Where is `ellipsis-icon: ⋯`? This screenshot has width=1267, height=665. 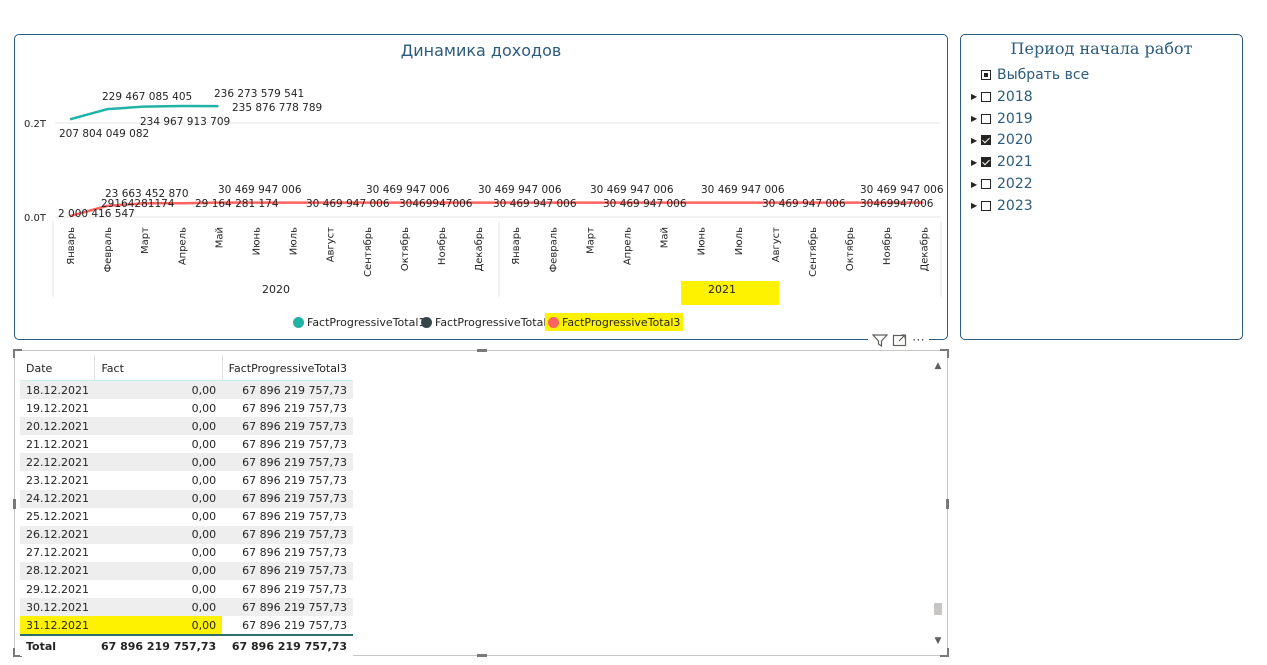
ellipsis-icon: ⋯ is located at coordinates (918, 340).